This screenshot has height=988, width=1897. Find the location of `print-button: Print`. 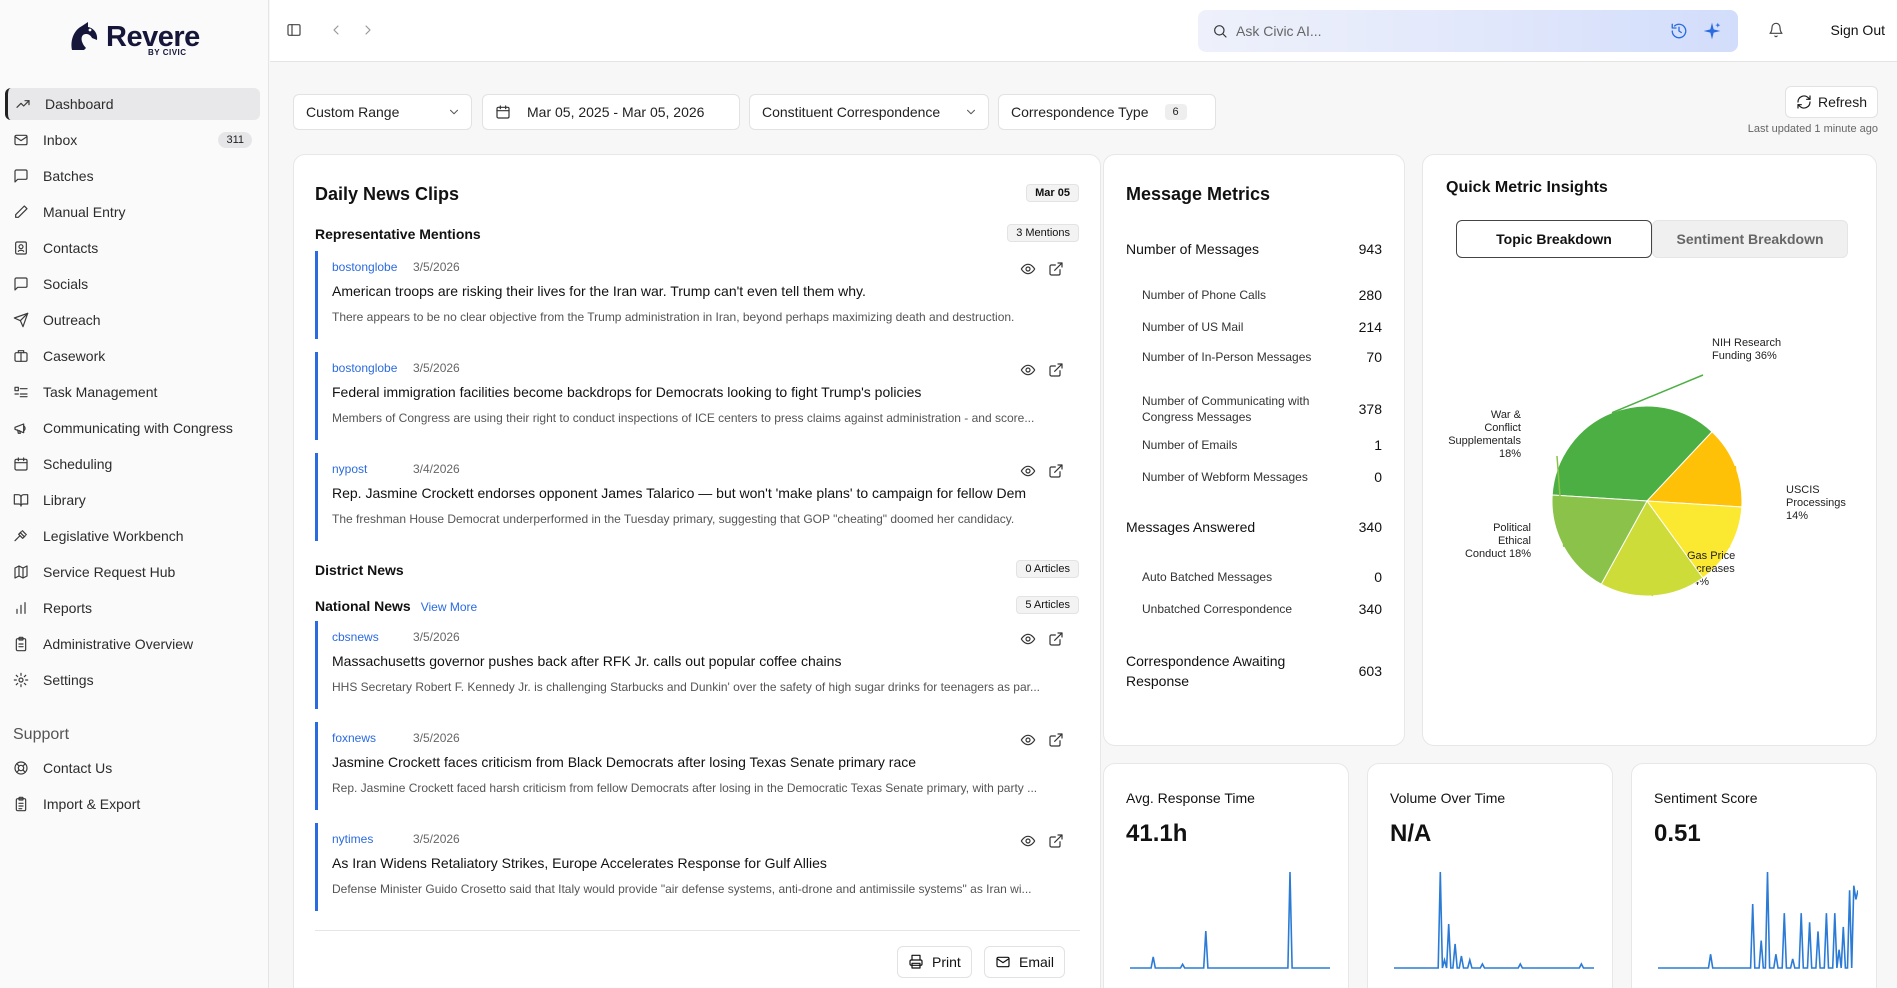

print-button: Print is located at coordinates (934, 962).